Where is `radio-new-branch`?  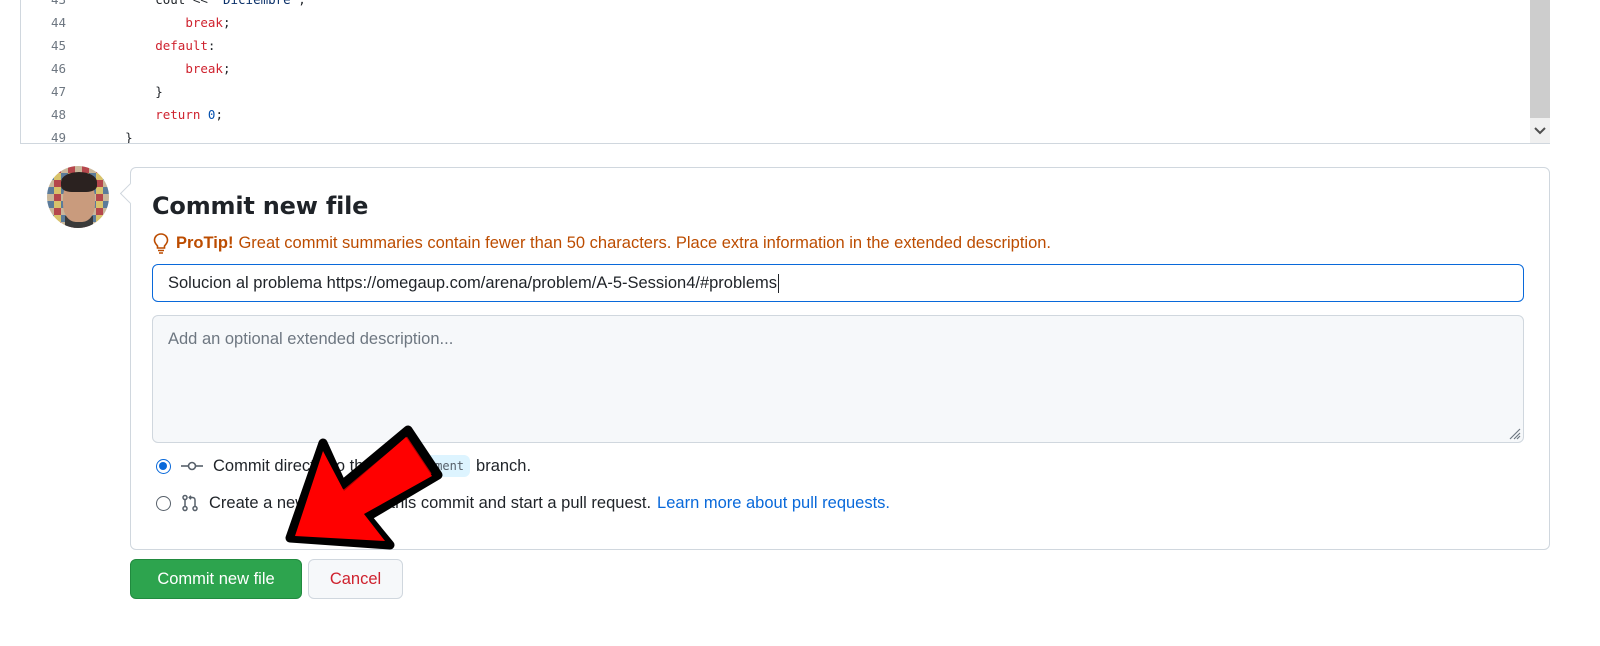 radio-new-branch is located at coordinates (163, 503).